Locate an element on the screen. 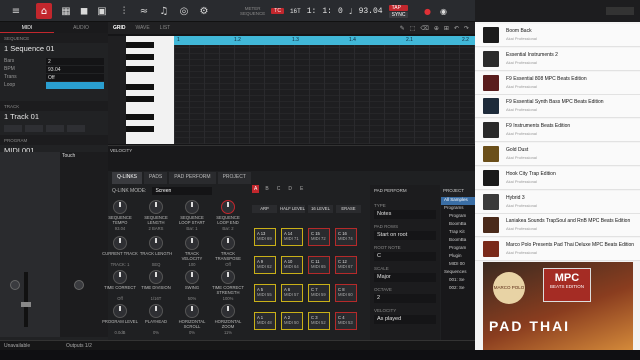 The height and width of the screenshot is (360, 640). scale-select: Major is located at coordinates (405, 277).